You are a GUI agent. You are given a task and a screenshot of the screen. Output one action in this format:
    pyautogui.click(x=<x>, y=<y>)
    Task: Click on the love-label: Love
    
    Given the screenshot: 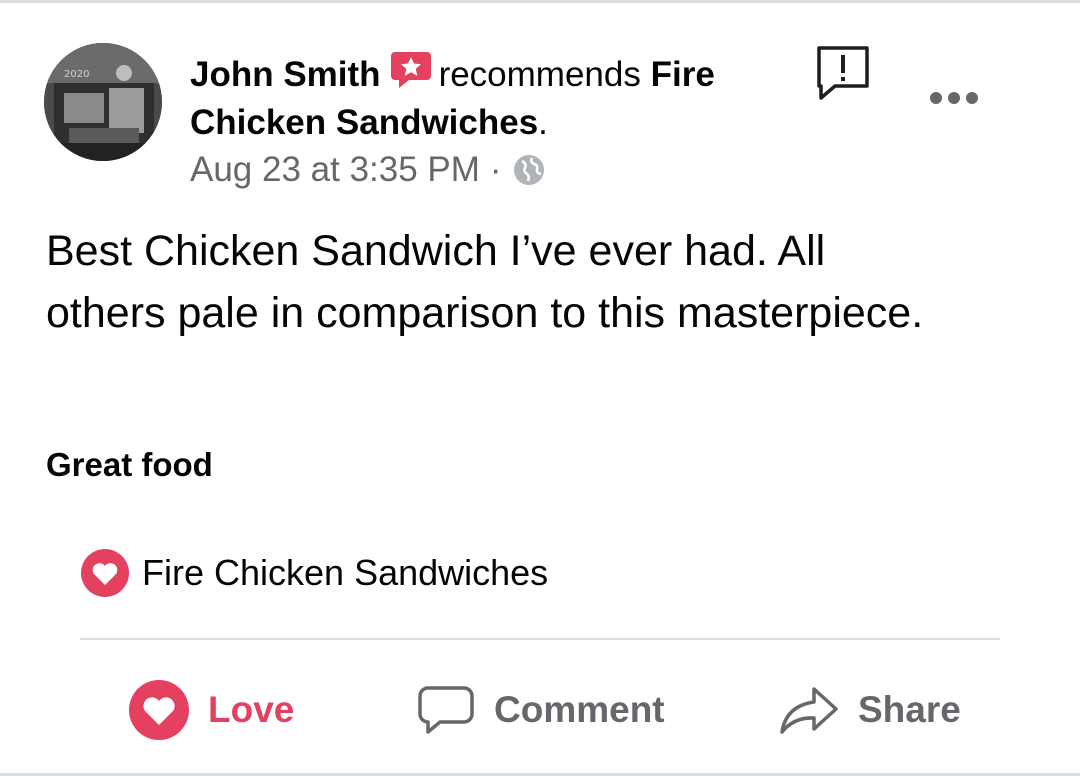 What is the action you would take?
    pyautogui.click(x=251, y=709)
    